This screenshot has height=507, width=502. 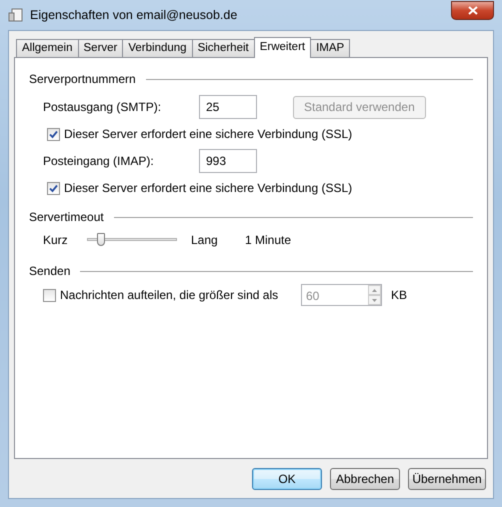 What do you see at coordinates (223, 48) in the screenshot?
I see `tab: Sicherheit` at bounding box center [223, 48].